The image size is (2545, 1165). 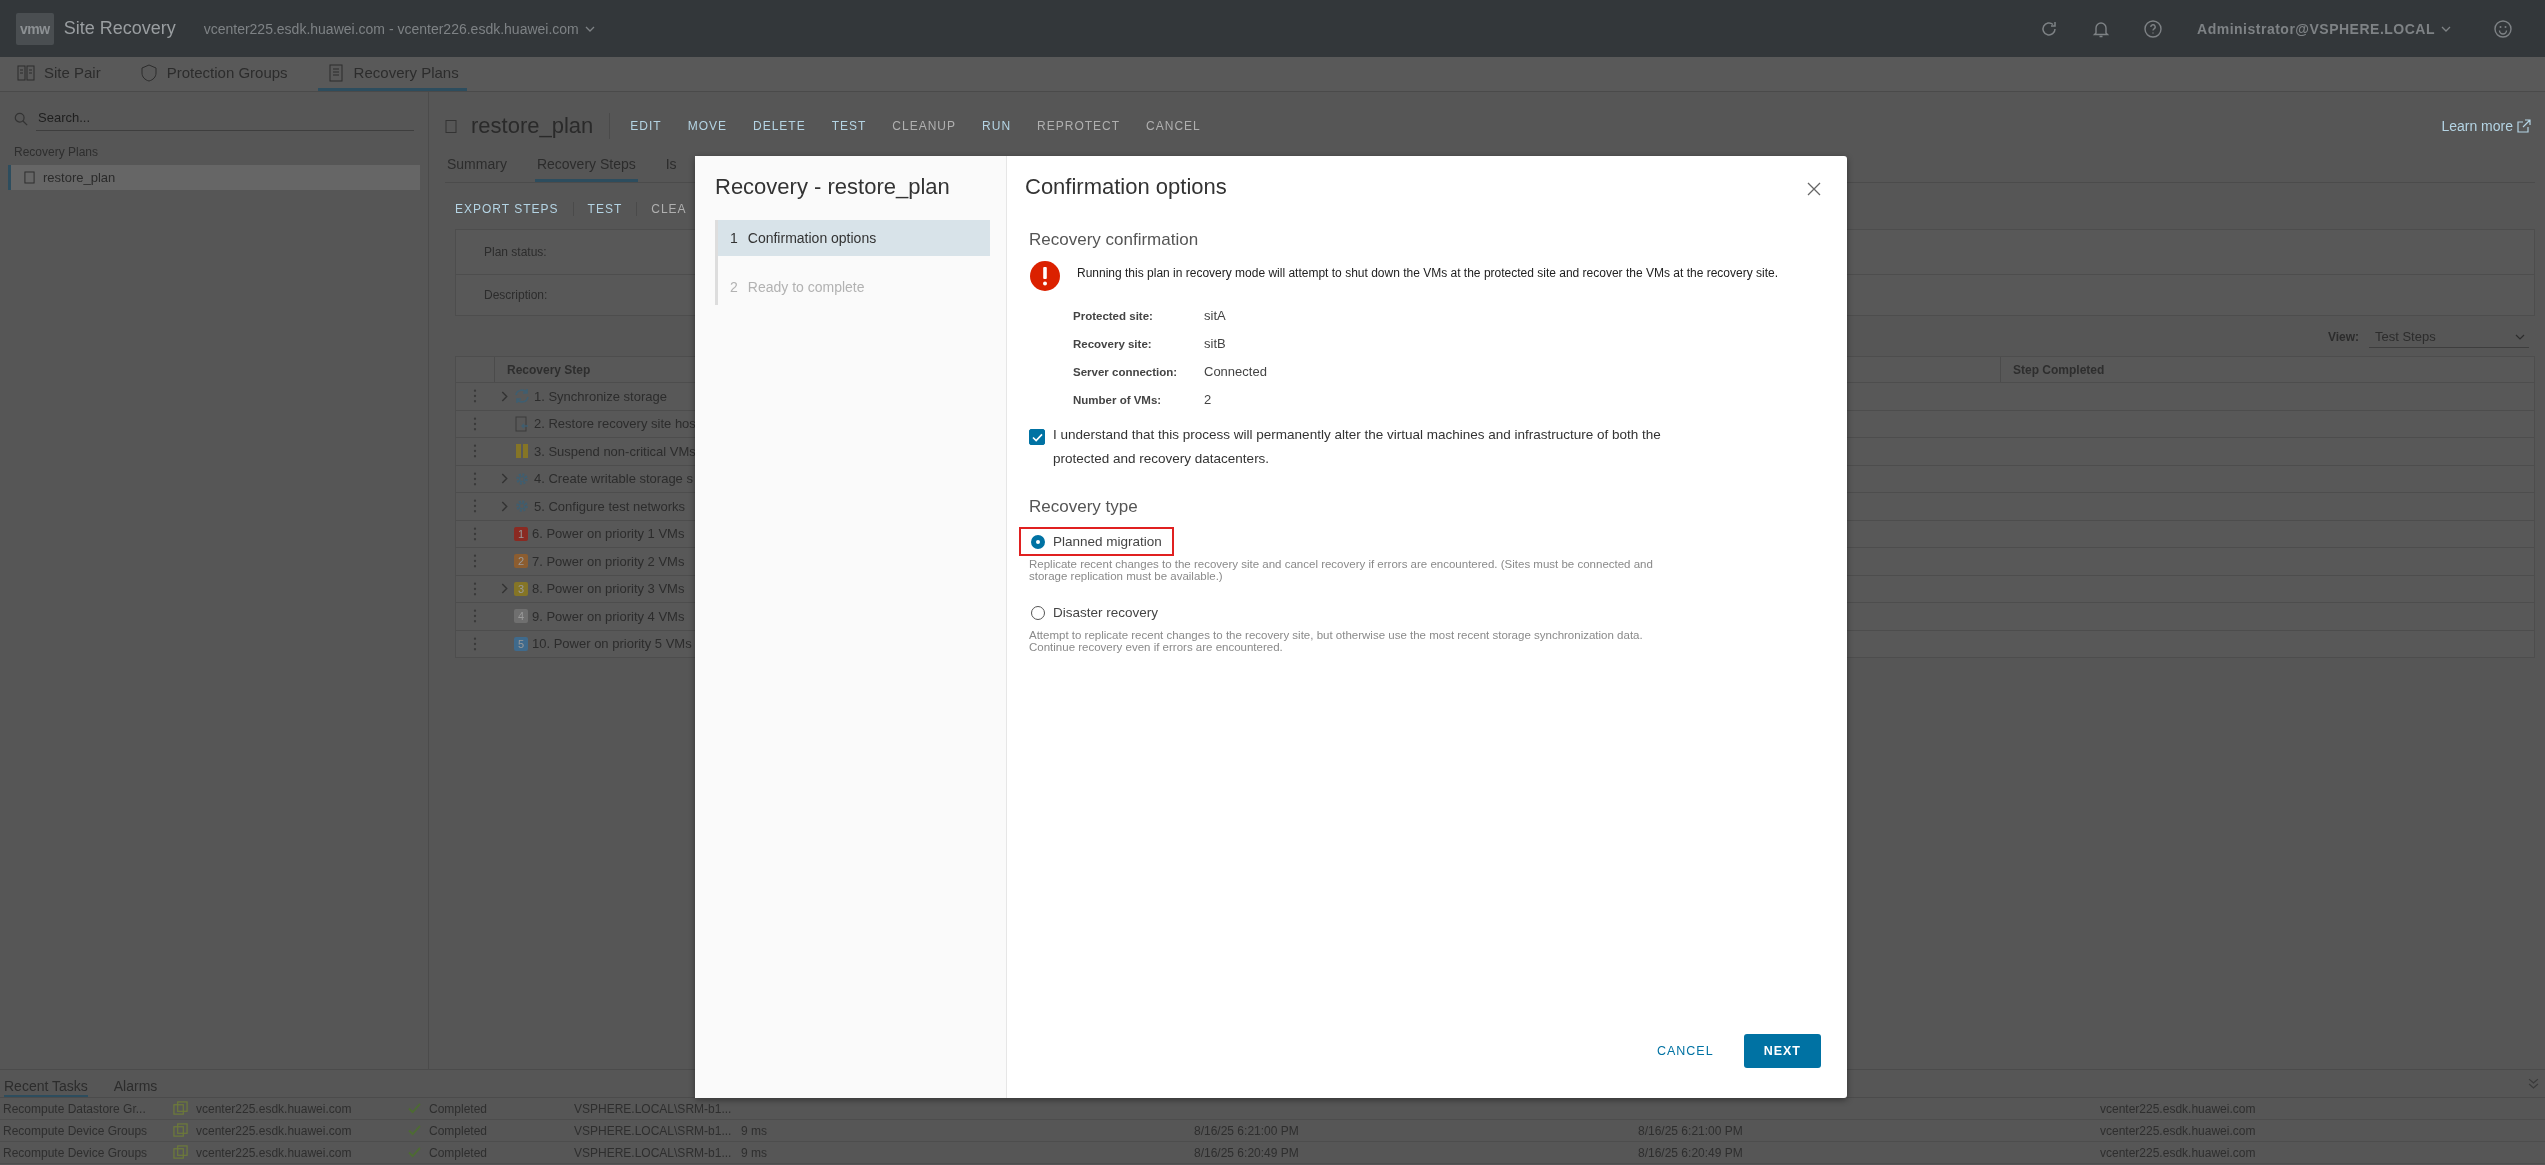 I want to click on checkbox-label: I understand that this process will permanently alter the virtual machines and infrastructure of both the protected and recovery datacenters., so click(x=1357, y=447).